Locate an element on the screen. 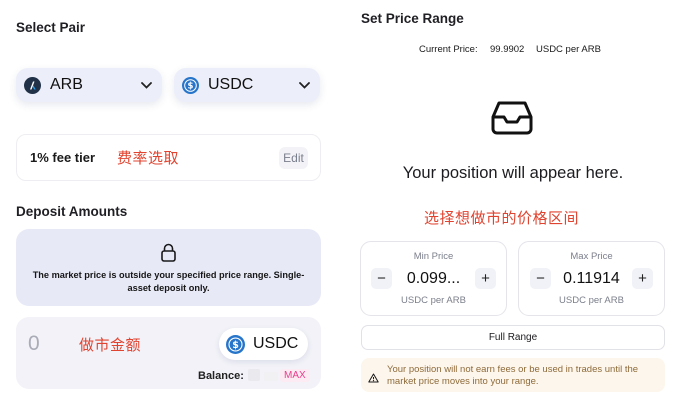  min-price-decrement-button: − is located at coordinates (381, 278).